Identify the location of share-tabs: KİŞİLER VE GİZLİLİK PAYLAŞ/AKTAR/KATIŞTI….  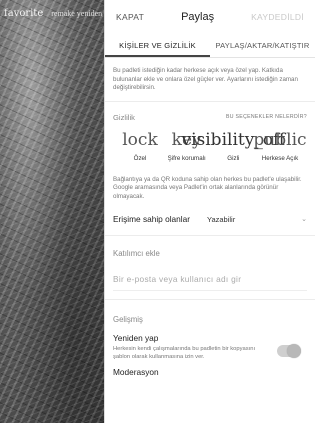
(210, 46).